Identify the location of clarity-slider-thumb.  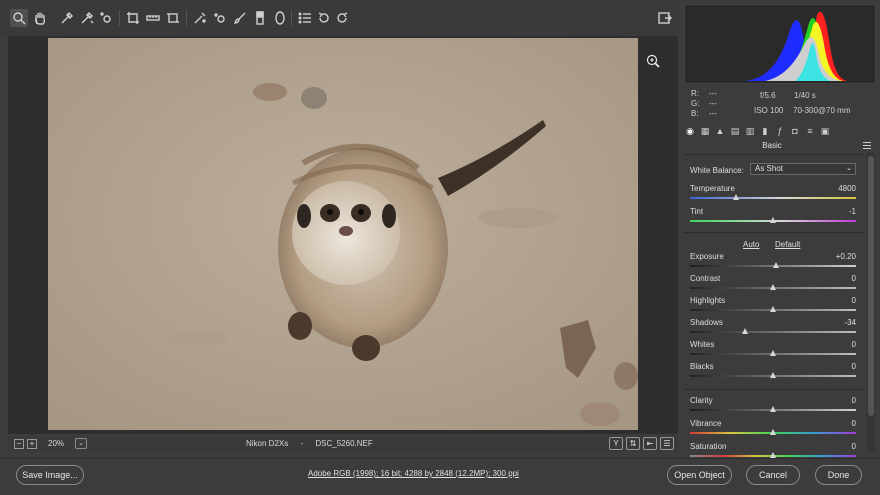
(773, 409).